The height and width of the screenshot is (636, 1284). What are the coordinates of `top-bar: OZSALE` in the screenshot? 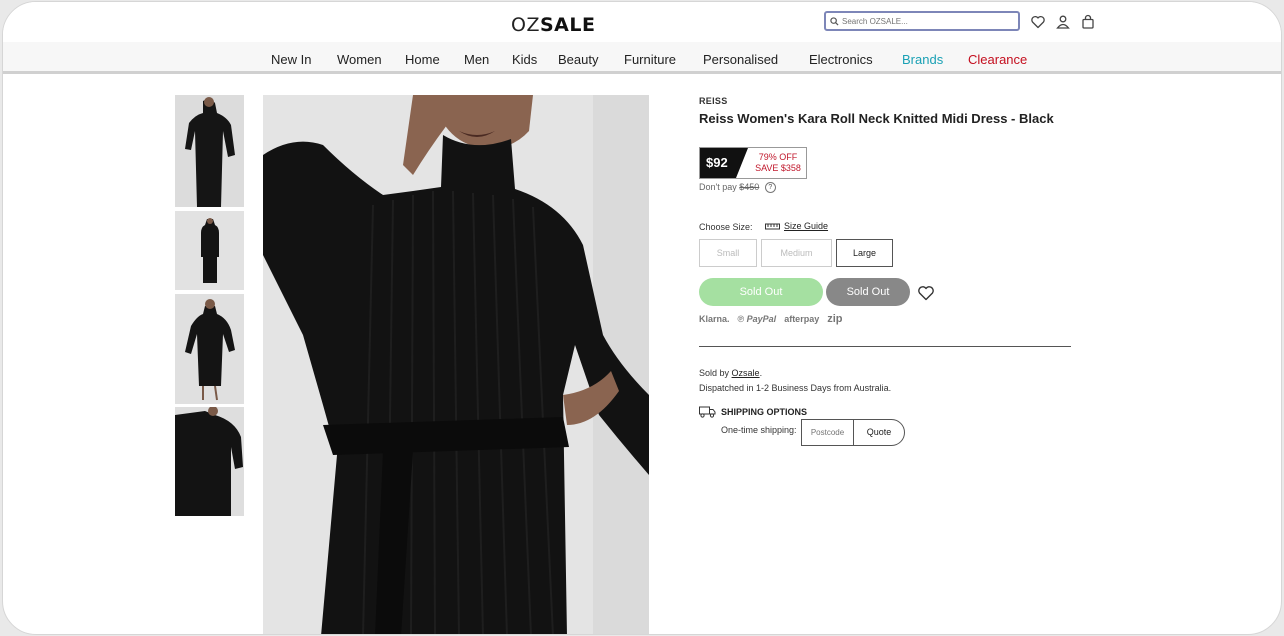 It's located at (642, 22).